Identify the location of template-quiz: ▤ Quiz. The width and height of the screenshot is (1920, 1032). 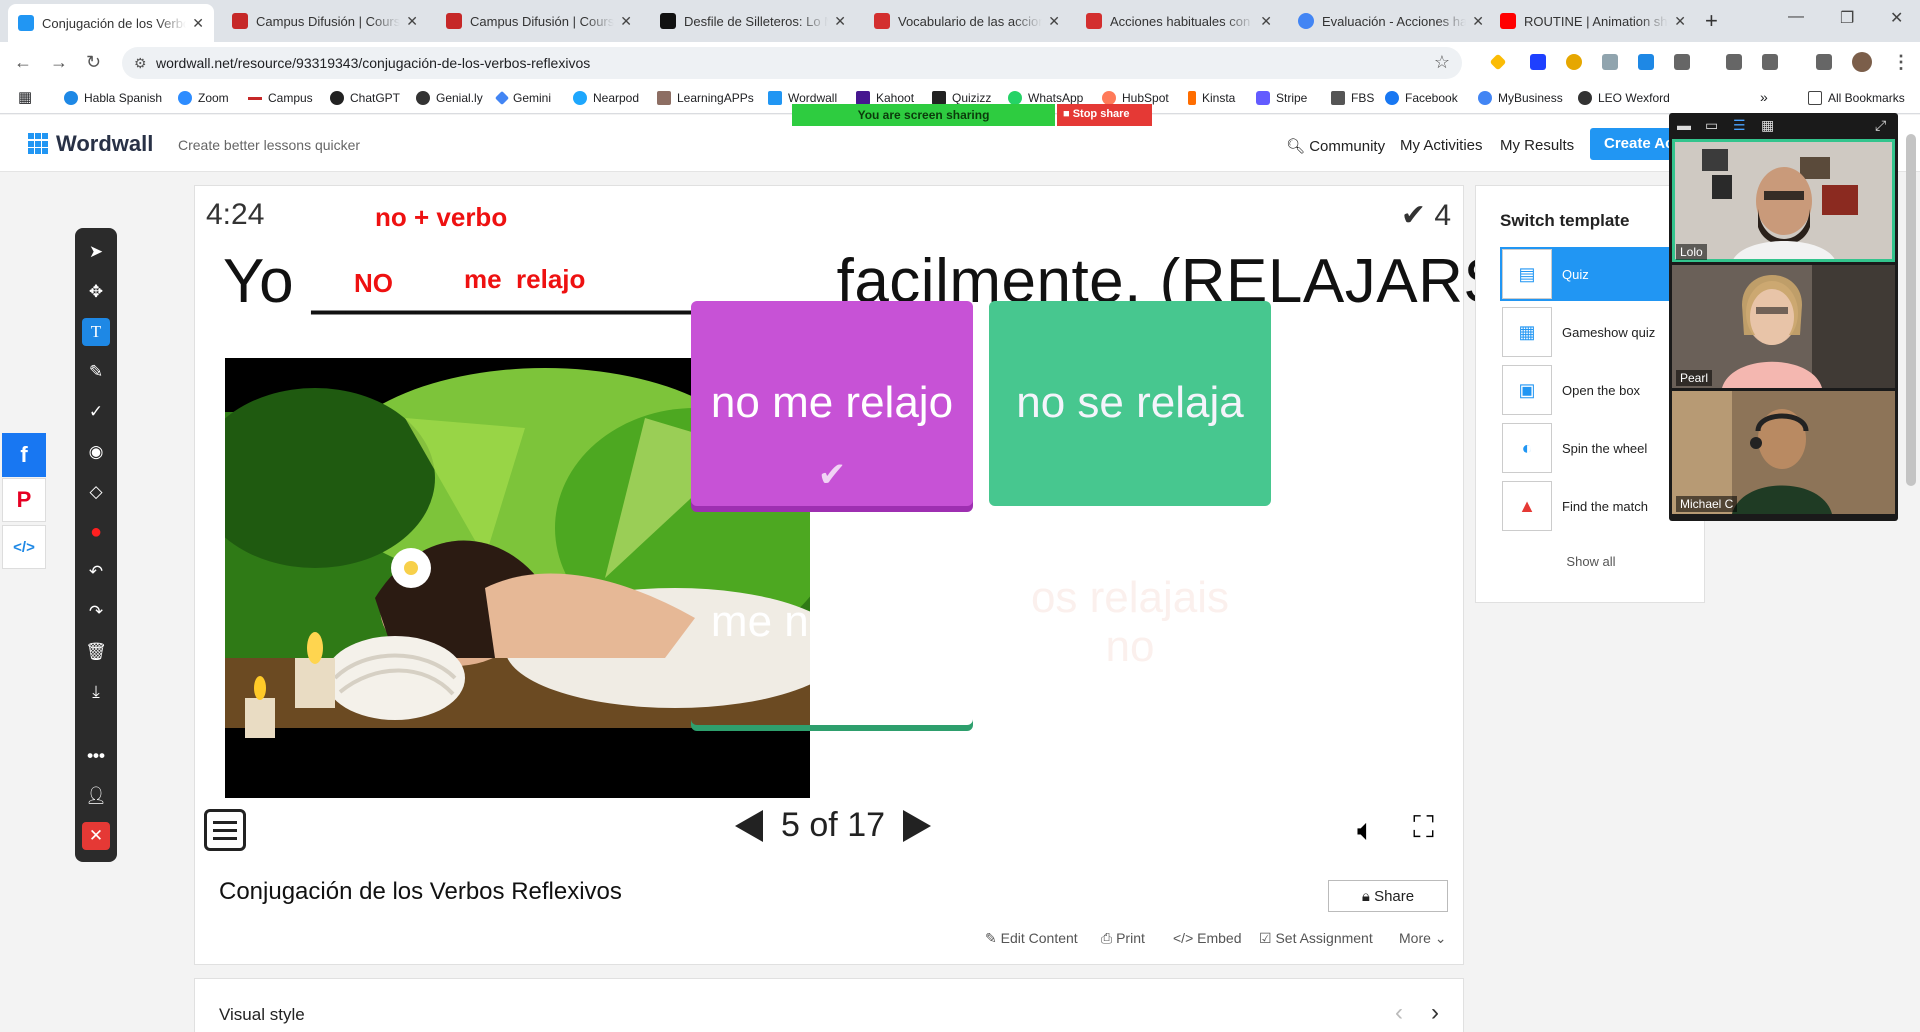
(1585, 274).